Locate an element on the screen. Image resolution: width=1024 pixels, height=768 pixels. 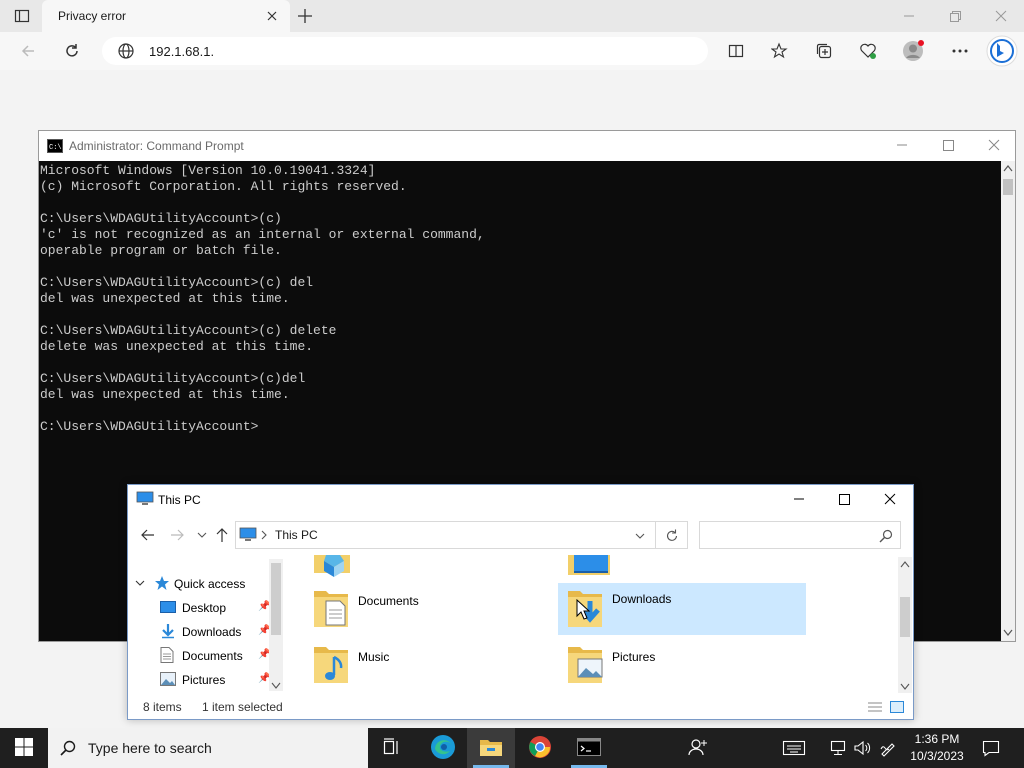
expand-chevron-icon is located at coordinates (141, 584).